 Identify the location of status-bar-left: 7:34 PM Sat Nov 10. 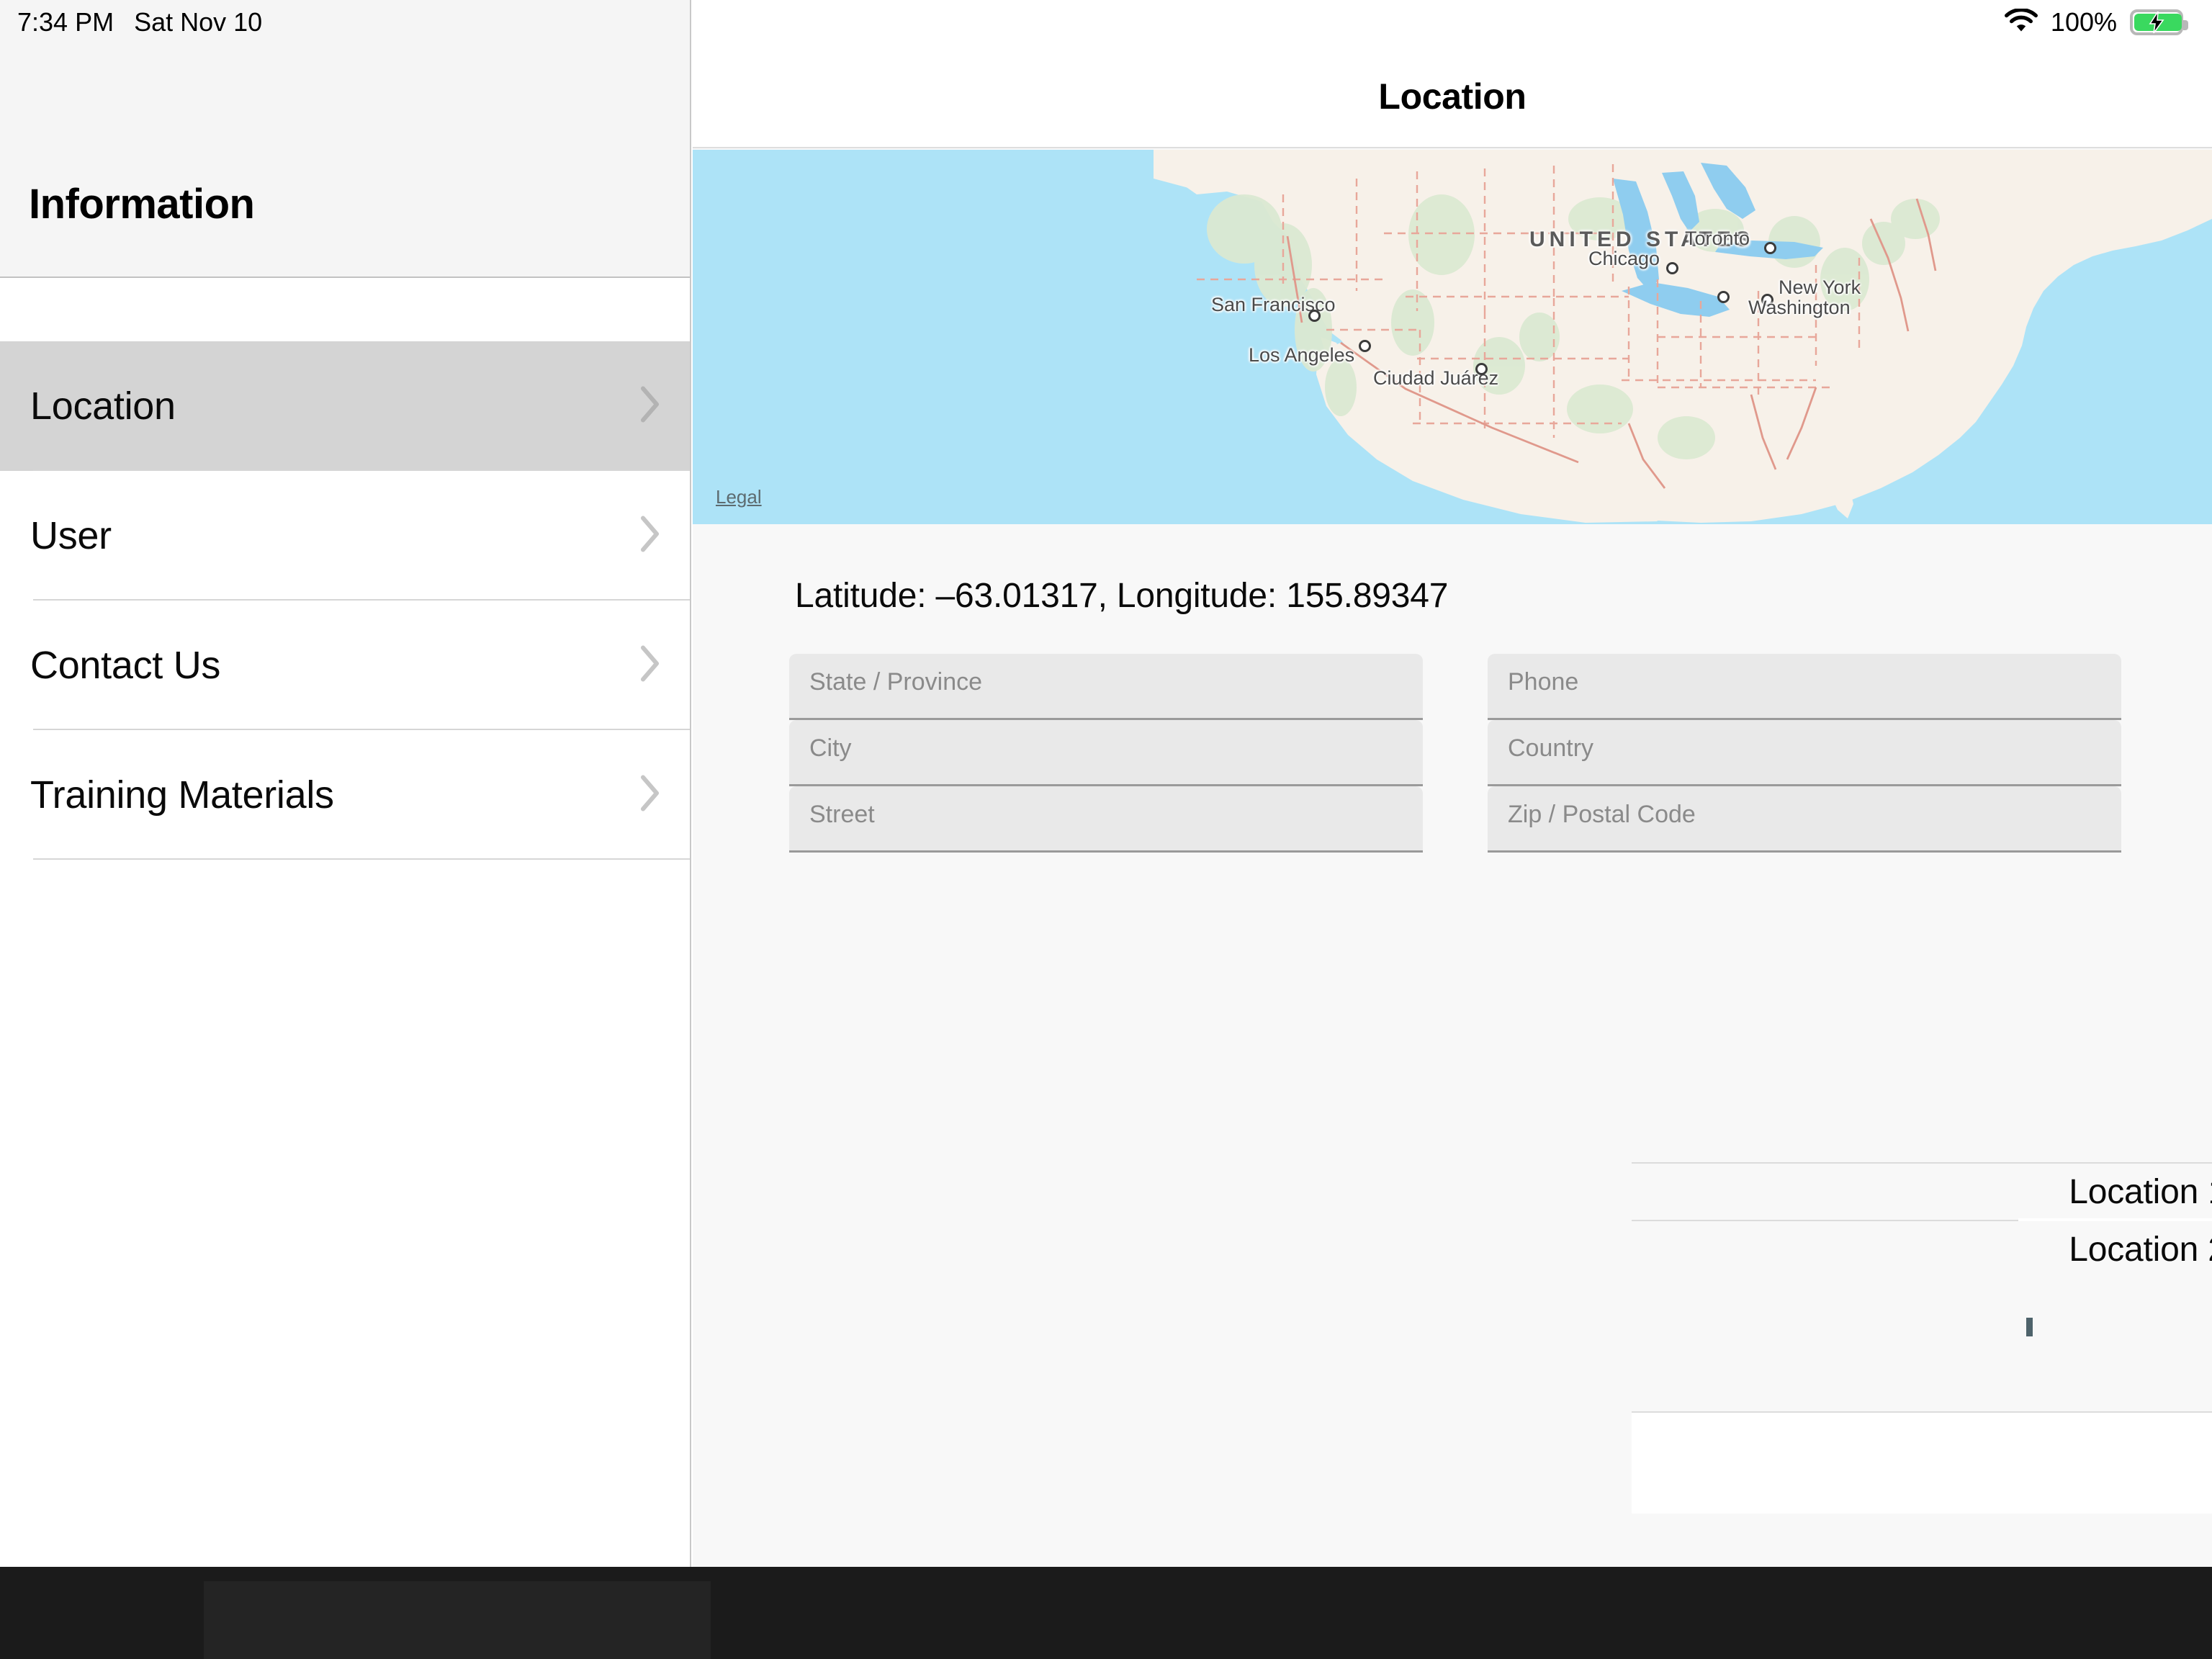
(139, 22).